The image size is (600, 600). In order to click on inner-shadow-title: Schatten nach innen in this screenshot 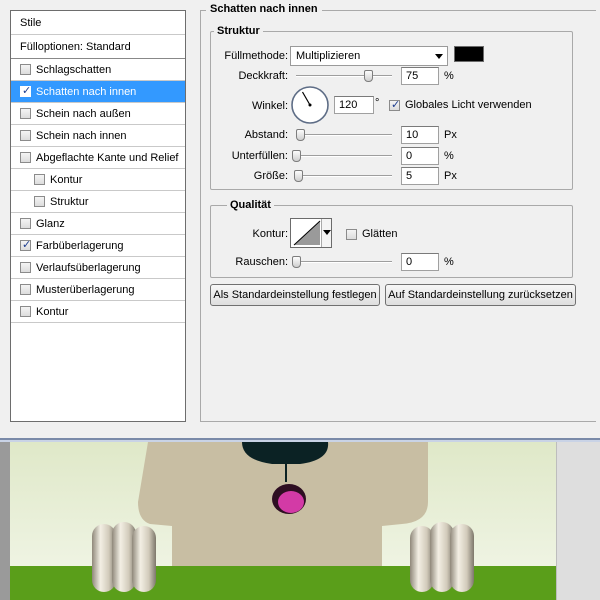, I will do `click(264, 9)`.